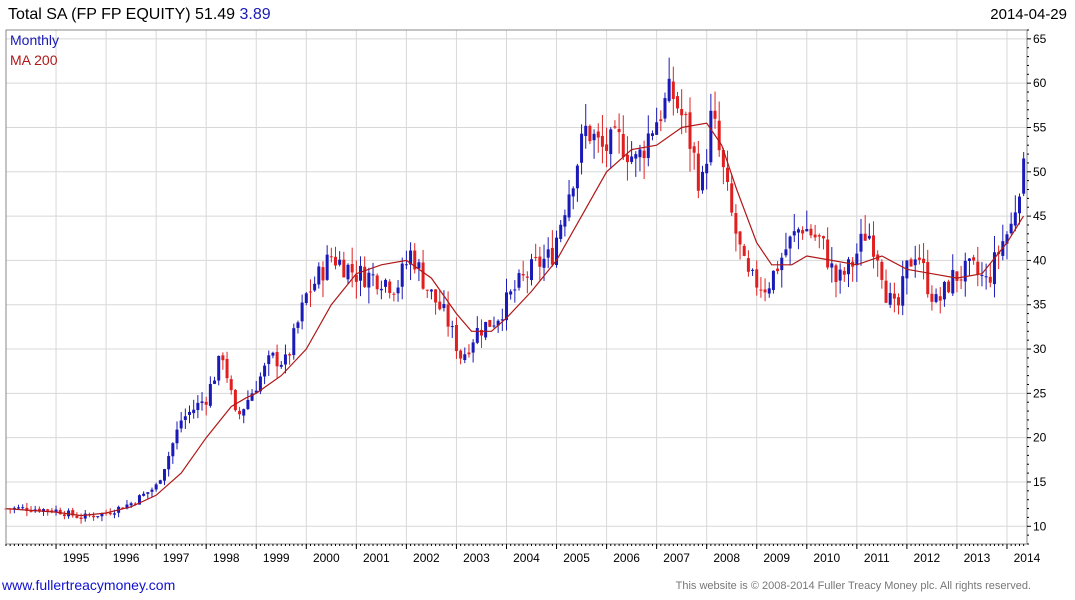  What do you see at coordinates (576, 558) in the screenshot?
I see `x-tick-label: 2005` at bounding box center [576, 558].